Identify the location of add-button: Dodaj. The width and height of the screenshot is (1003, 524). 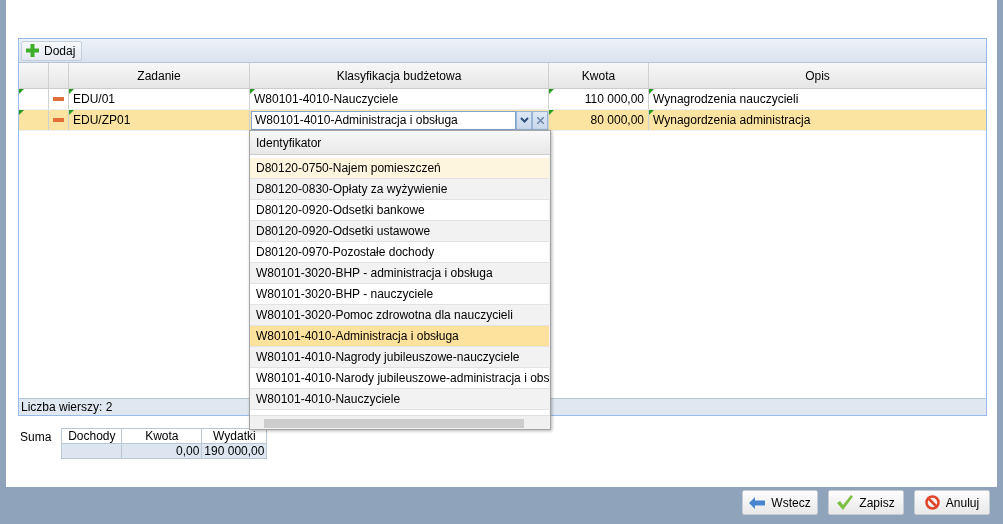
(52, 50).